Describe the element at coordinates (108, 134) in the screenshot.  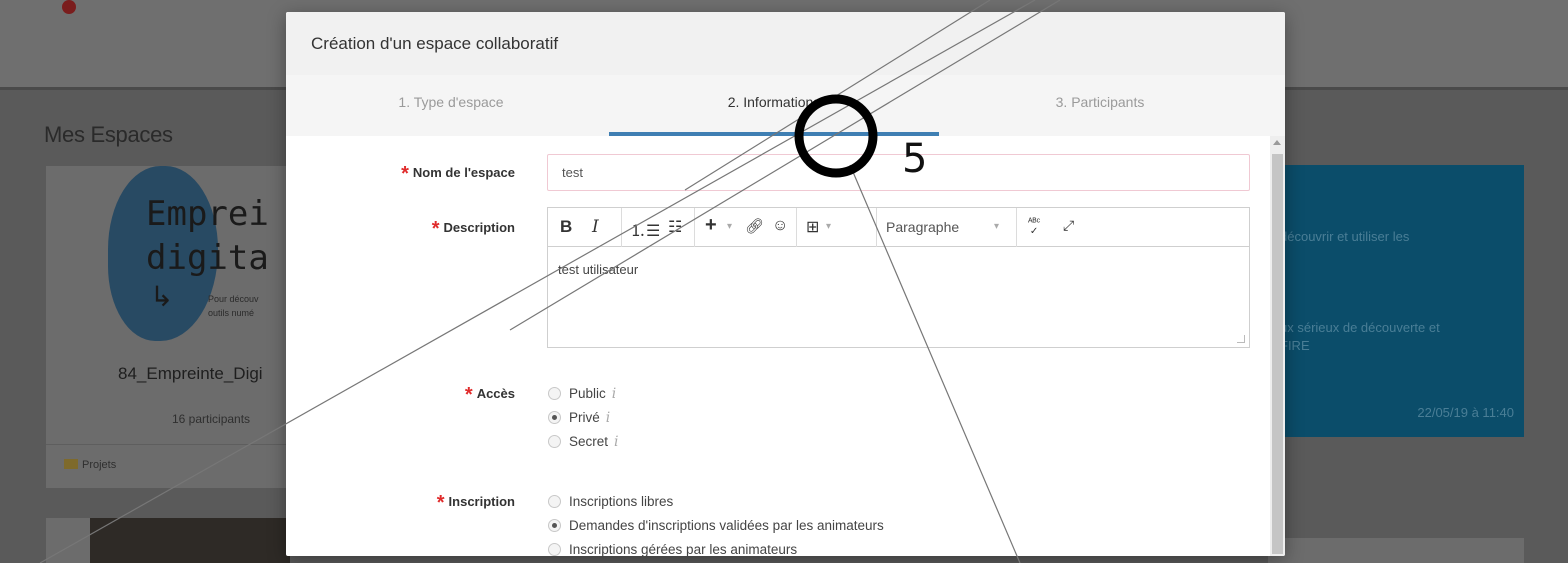
I see `section-title: Mes Espaces` at that location.